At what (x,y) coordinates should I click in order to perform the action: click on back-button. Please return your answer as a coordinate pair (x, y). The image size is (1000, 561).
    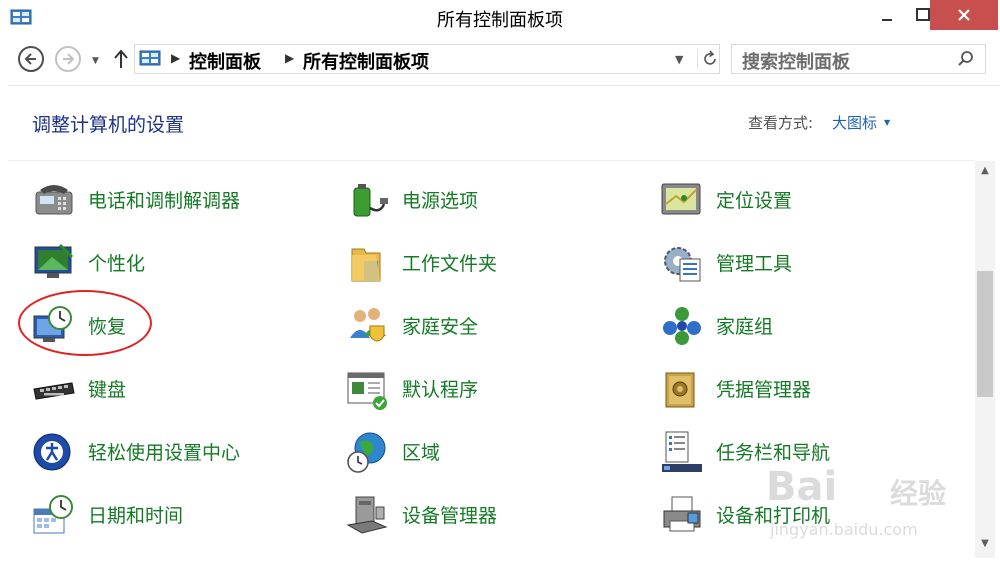
    Looking at the image, I should click on (31, 59).